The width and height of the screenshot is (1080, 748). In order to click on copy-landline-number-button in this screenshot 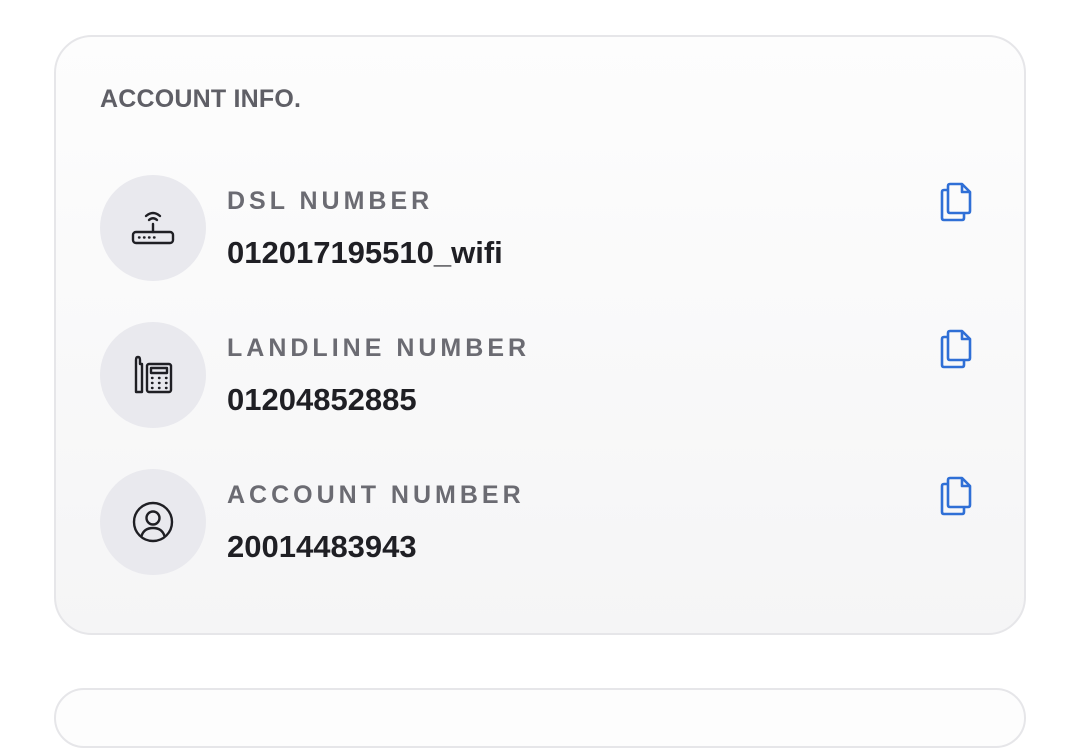, I will do `click(957, 349)`.